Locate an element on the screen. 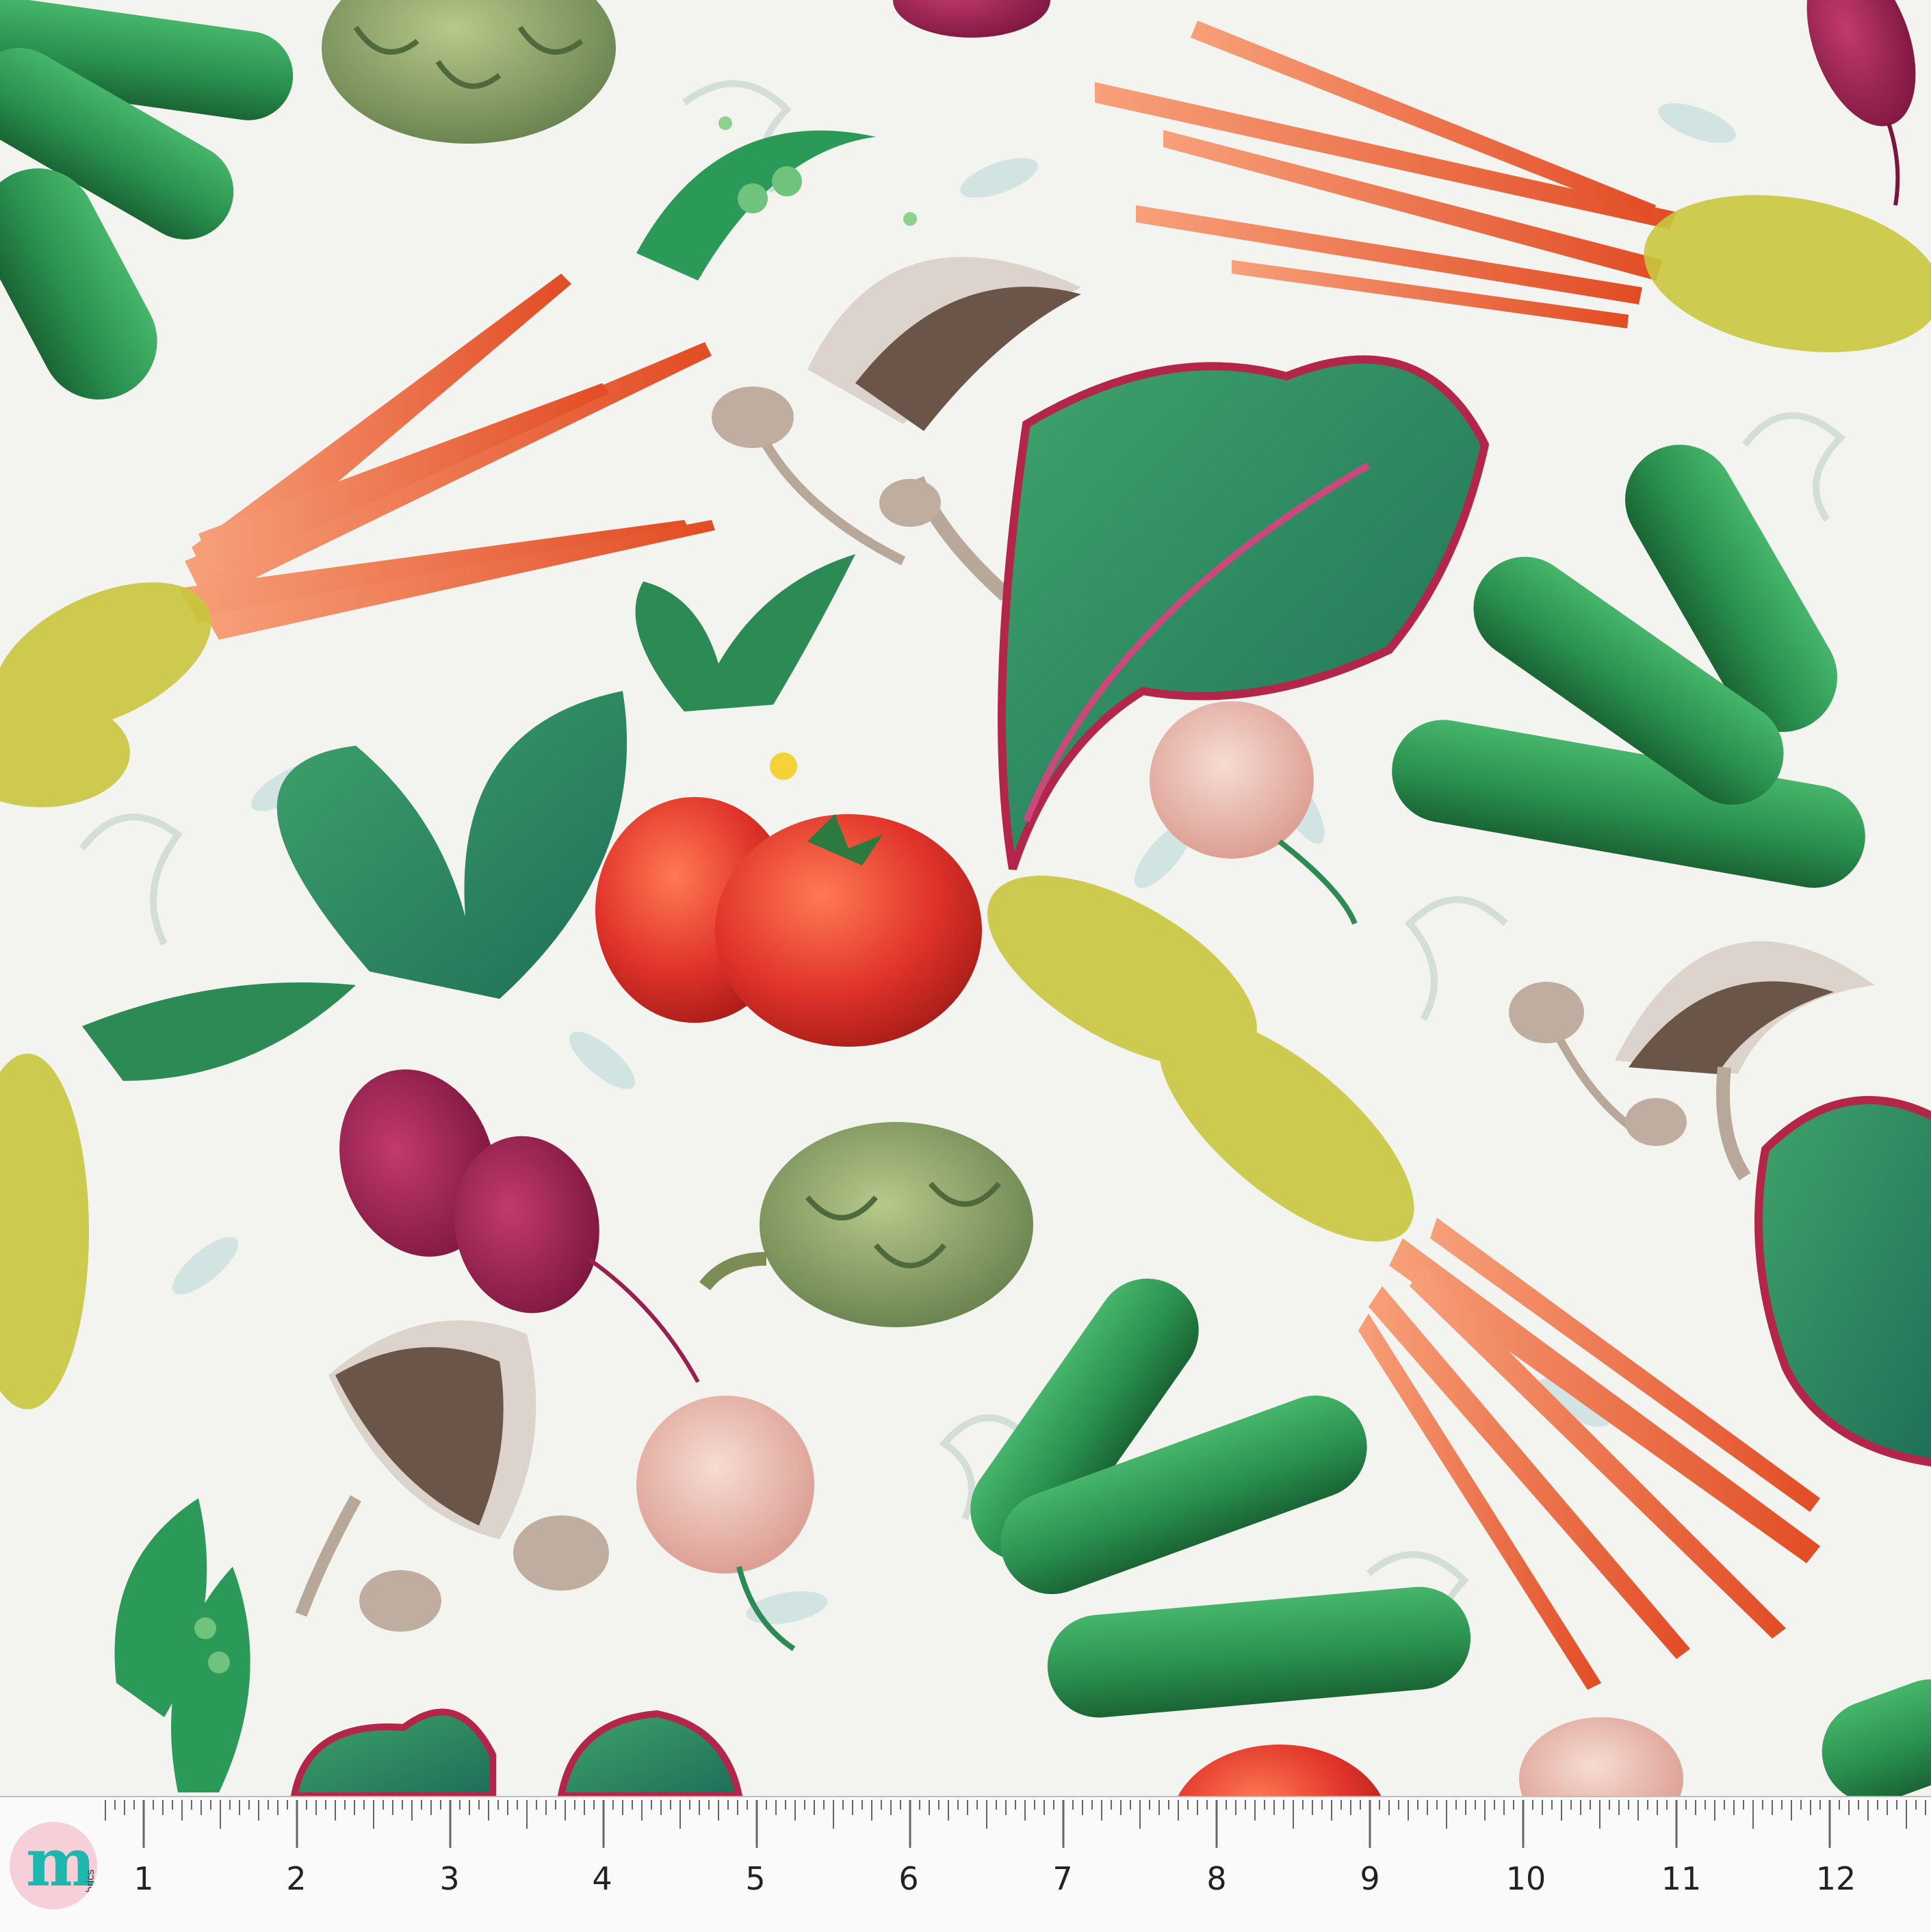  carrot-bunch is located at coordinates (1513, 186).